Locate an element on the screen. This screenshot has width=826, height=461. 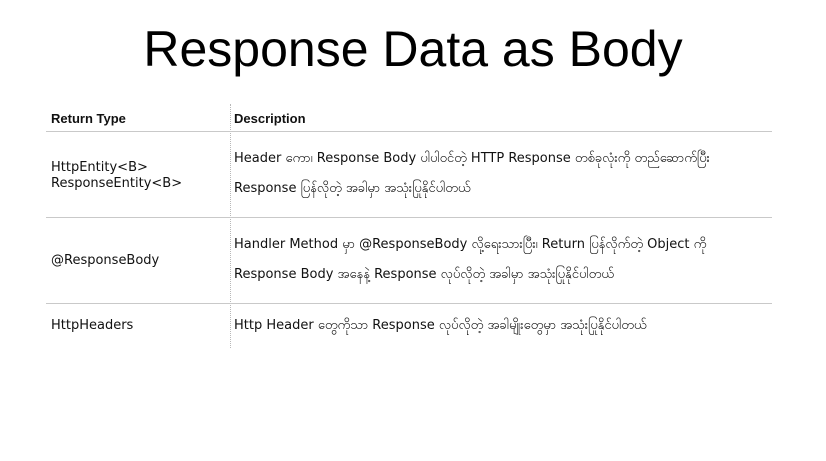
return-type-cell: HttpHeaders is located at coordinates (92, 326).